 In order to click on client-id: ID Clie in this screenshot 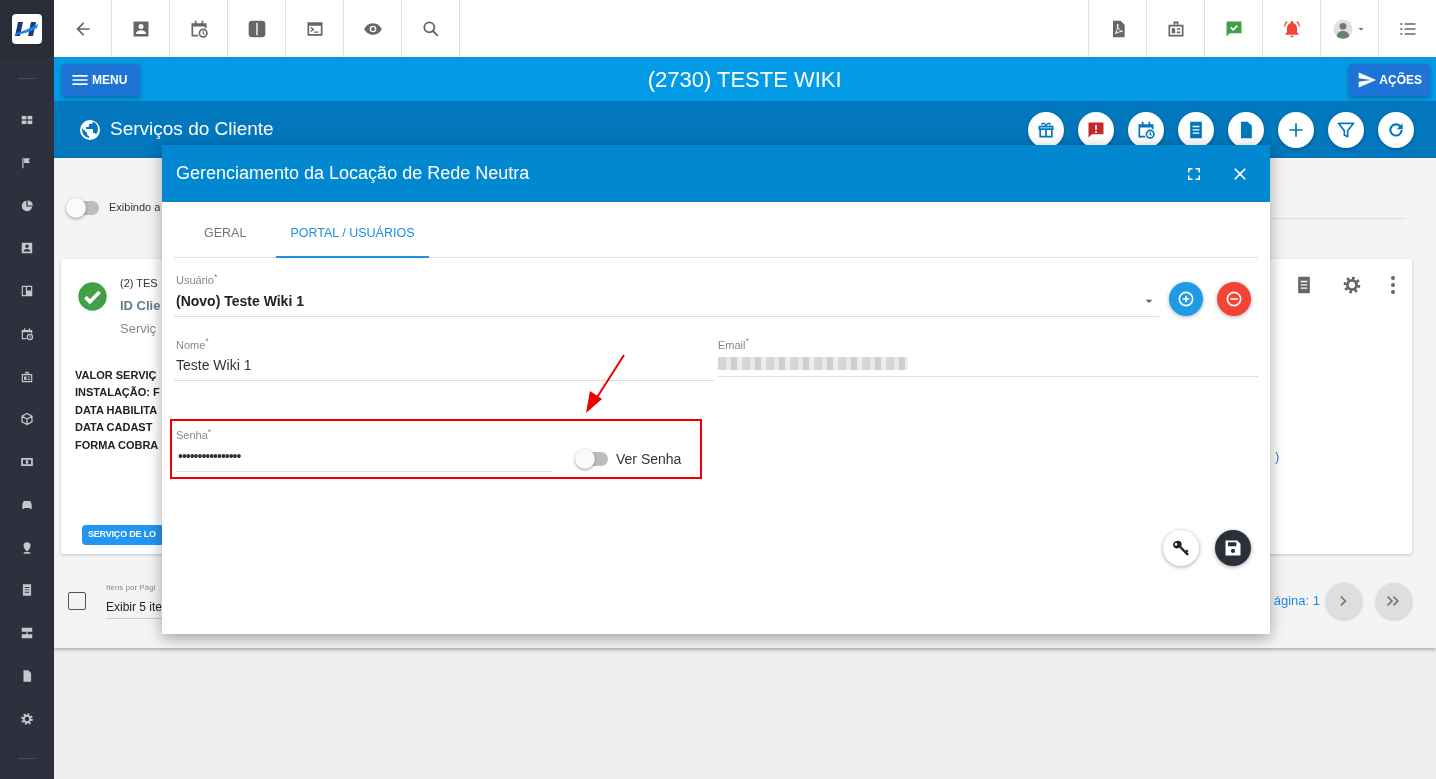, I will do `click(140, 305)`.